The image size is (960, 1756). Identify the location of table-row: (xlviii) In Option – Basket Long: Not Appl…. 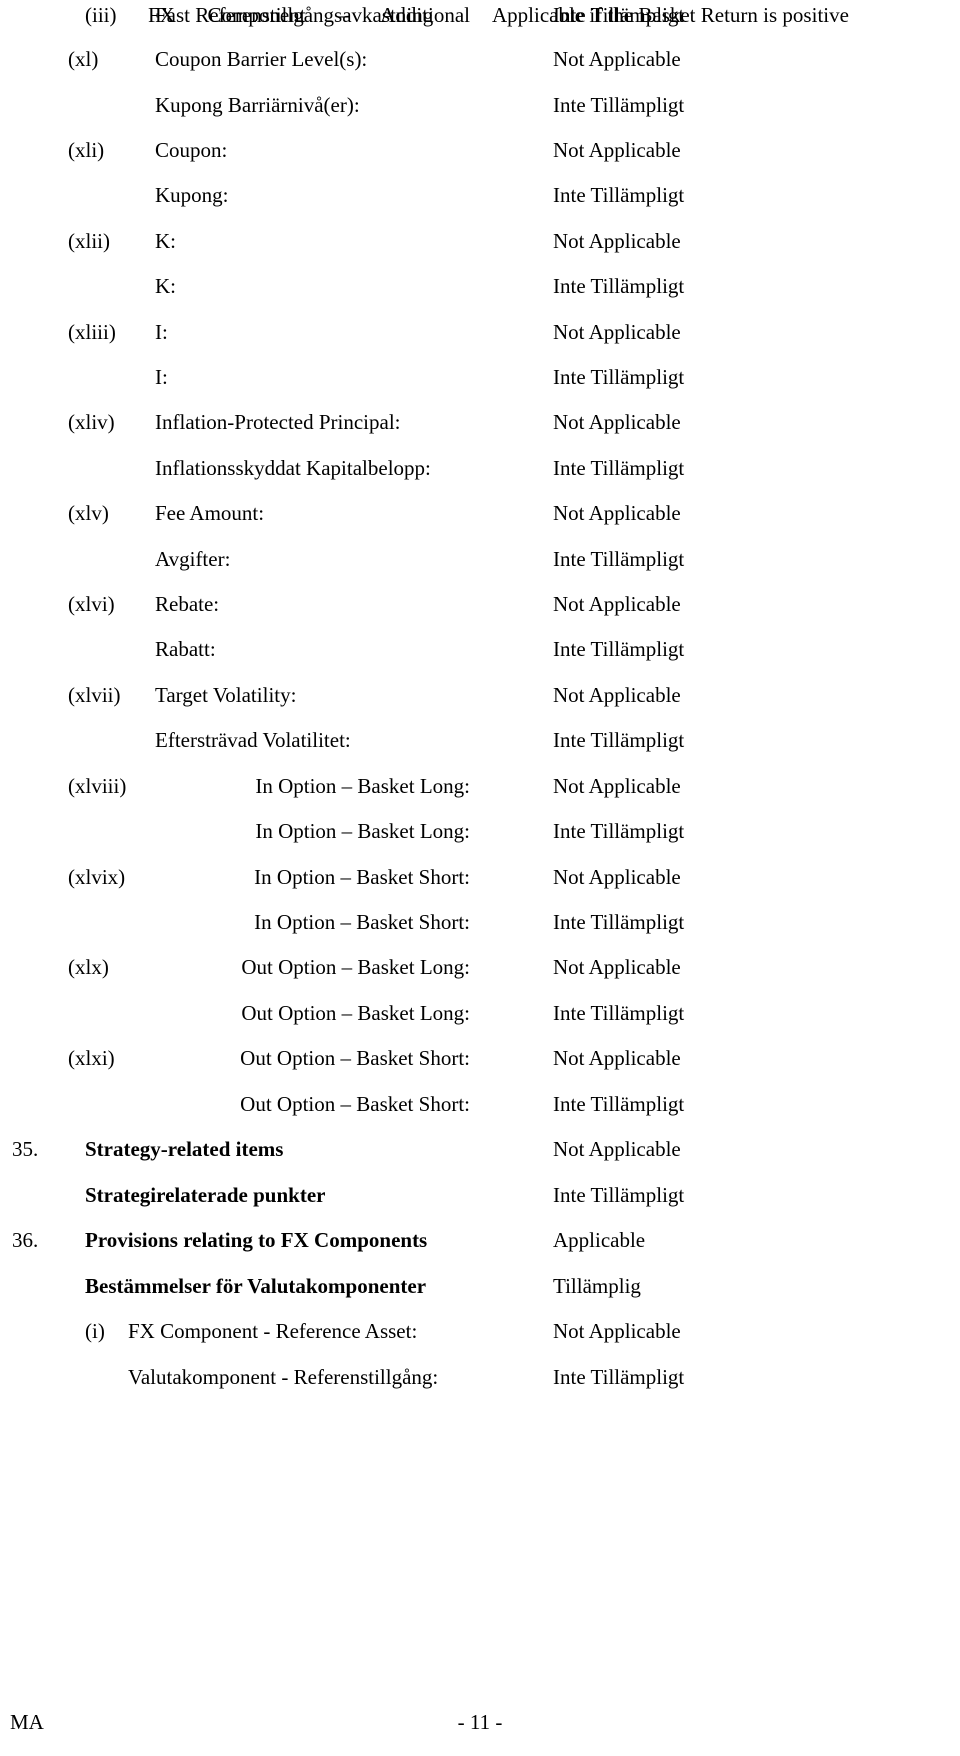
(480, 788).